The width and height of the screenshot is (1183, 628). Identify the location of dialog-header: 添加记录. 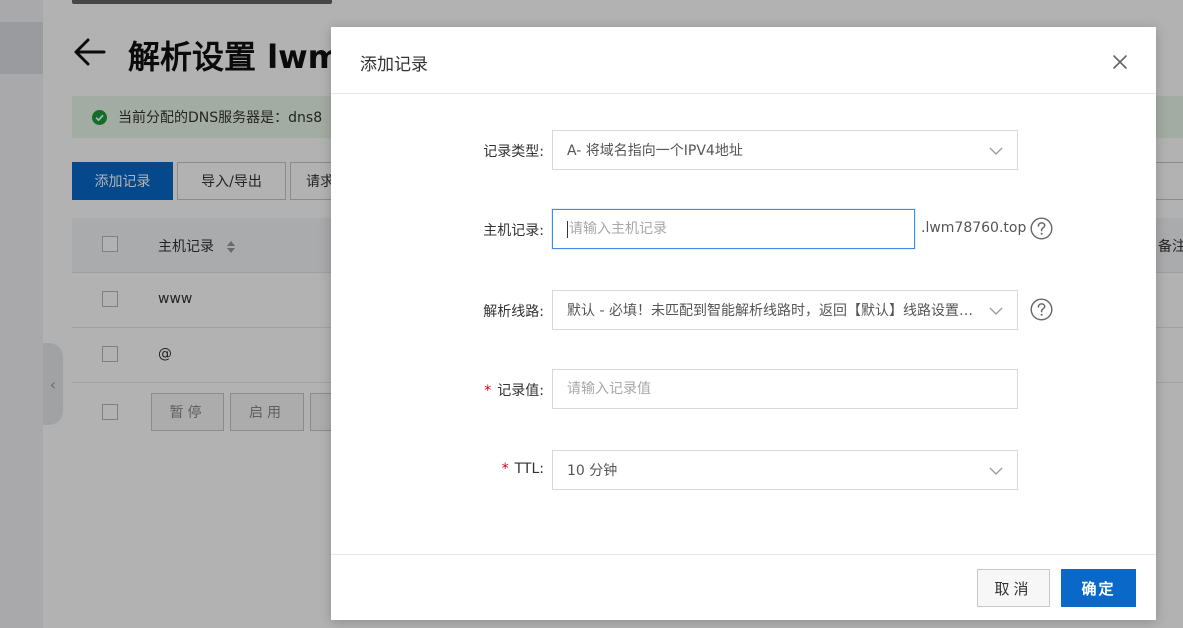
(743, 60).